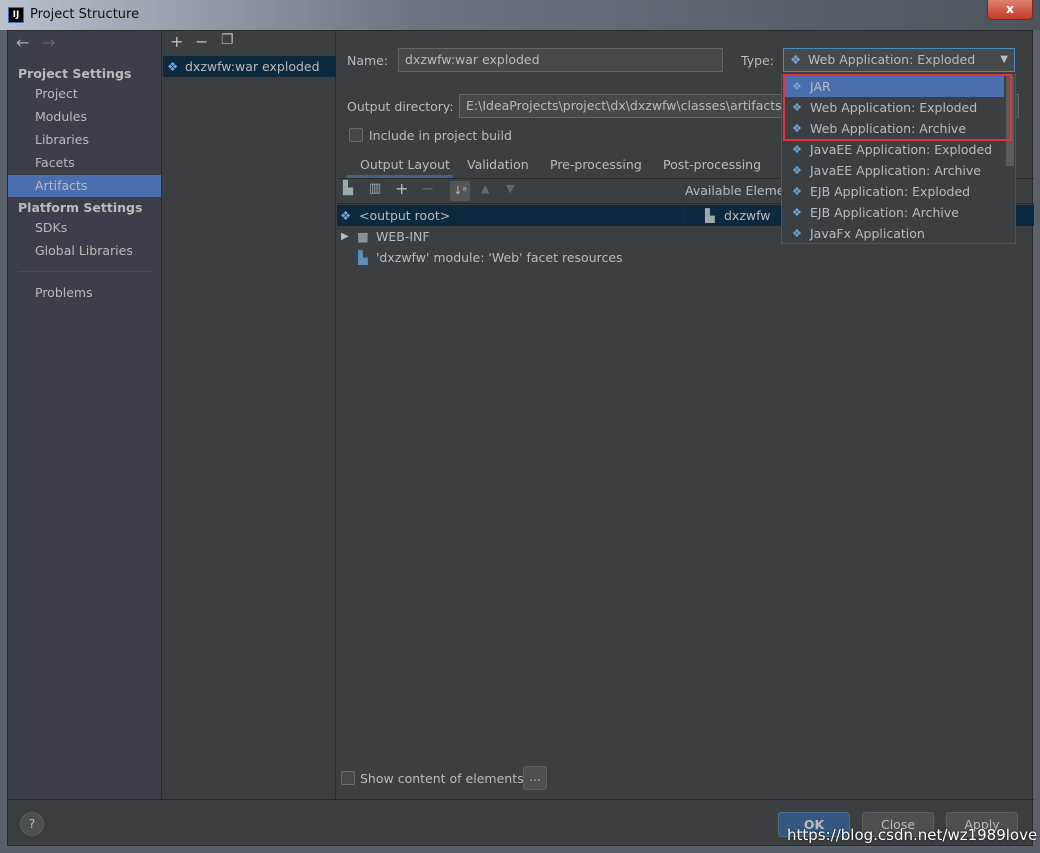 The height and width of the screenshot is (853, 1040). What do you see at coordinates (227, 40) in the screenshot?
I see `copy-icon: ❐` at bounding box center [227, 40].